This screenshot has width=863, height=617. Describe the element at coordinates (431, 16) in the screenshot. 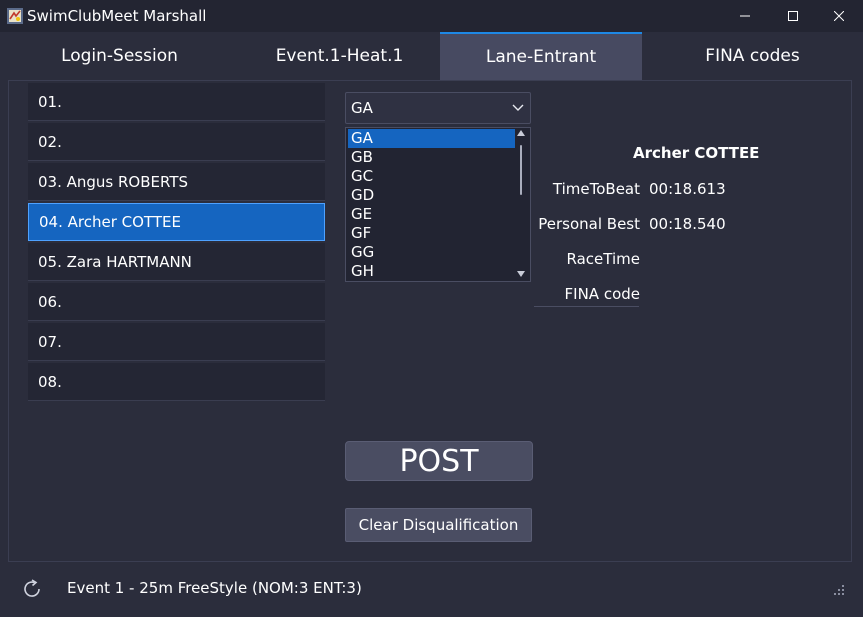

I see `title-bar: SwimClubMeet Marshall` at that location.